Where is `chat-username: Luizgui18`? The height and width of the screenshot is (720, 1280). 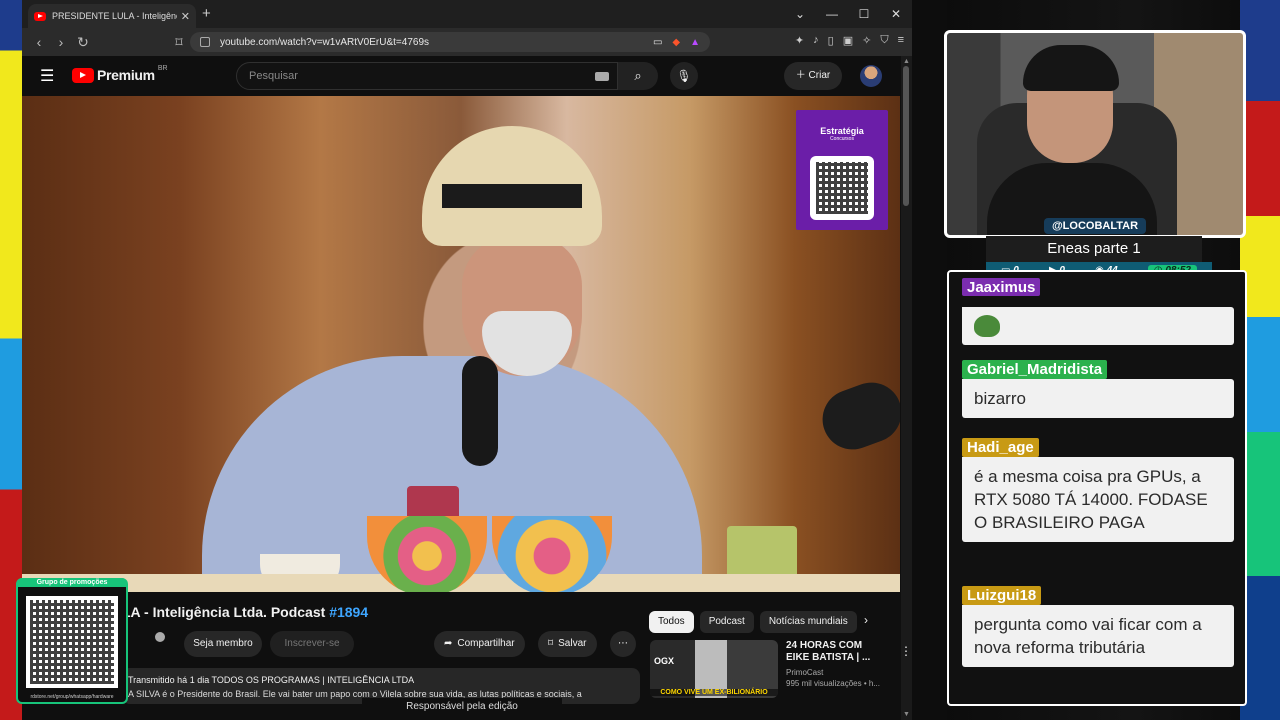 chat-username: Luizgui18 is located at coordinates (1002, 595).